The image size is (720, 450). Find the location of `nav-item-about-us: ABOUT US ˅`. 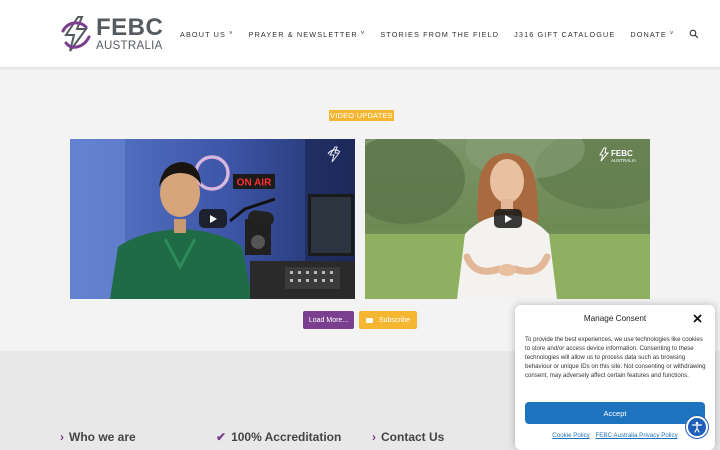

nav-item-about-us: ABOUT US ˅ is located at coordinates (207, 34).